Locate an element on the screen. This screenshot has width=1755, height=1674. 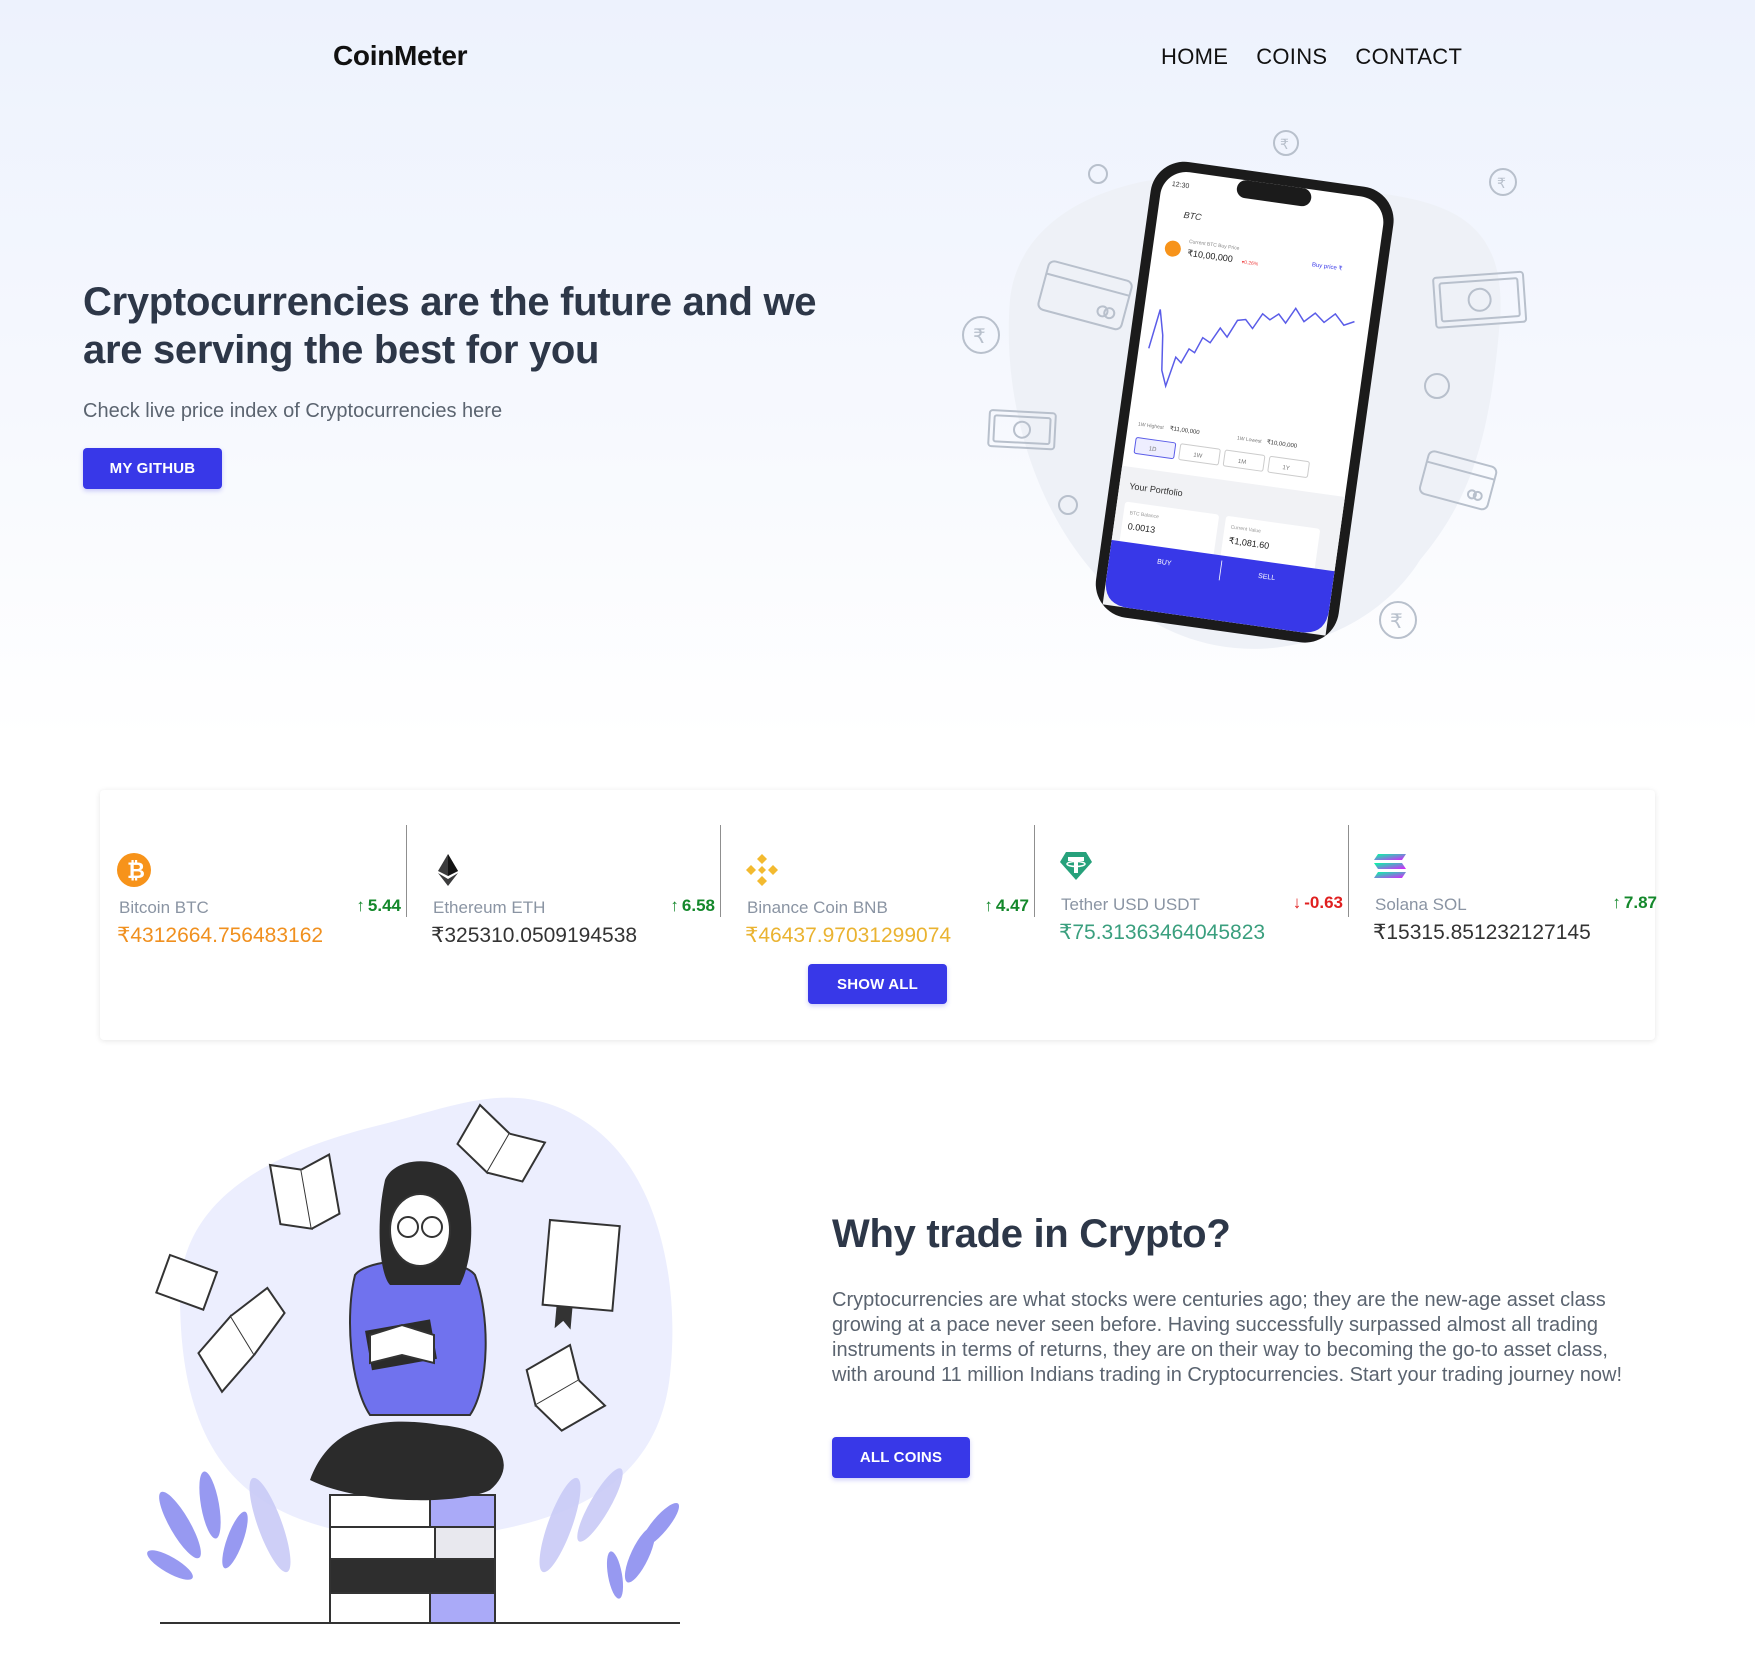
nav-menu: HOME COINS CONTACT is located at coordinates (1311, 57).